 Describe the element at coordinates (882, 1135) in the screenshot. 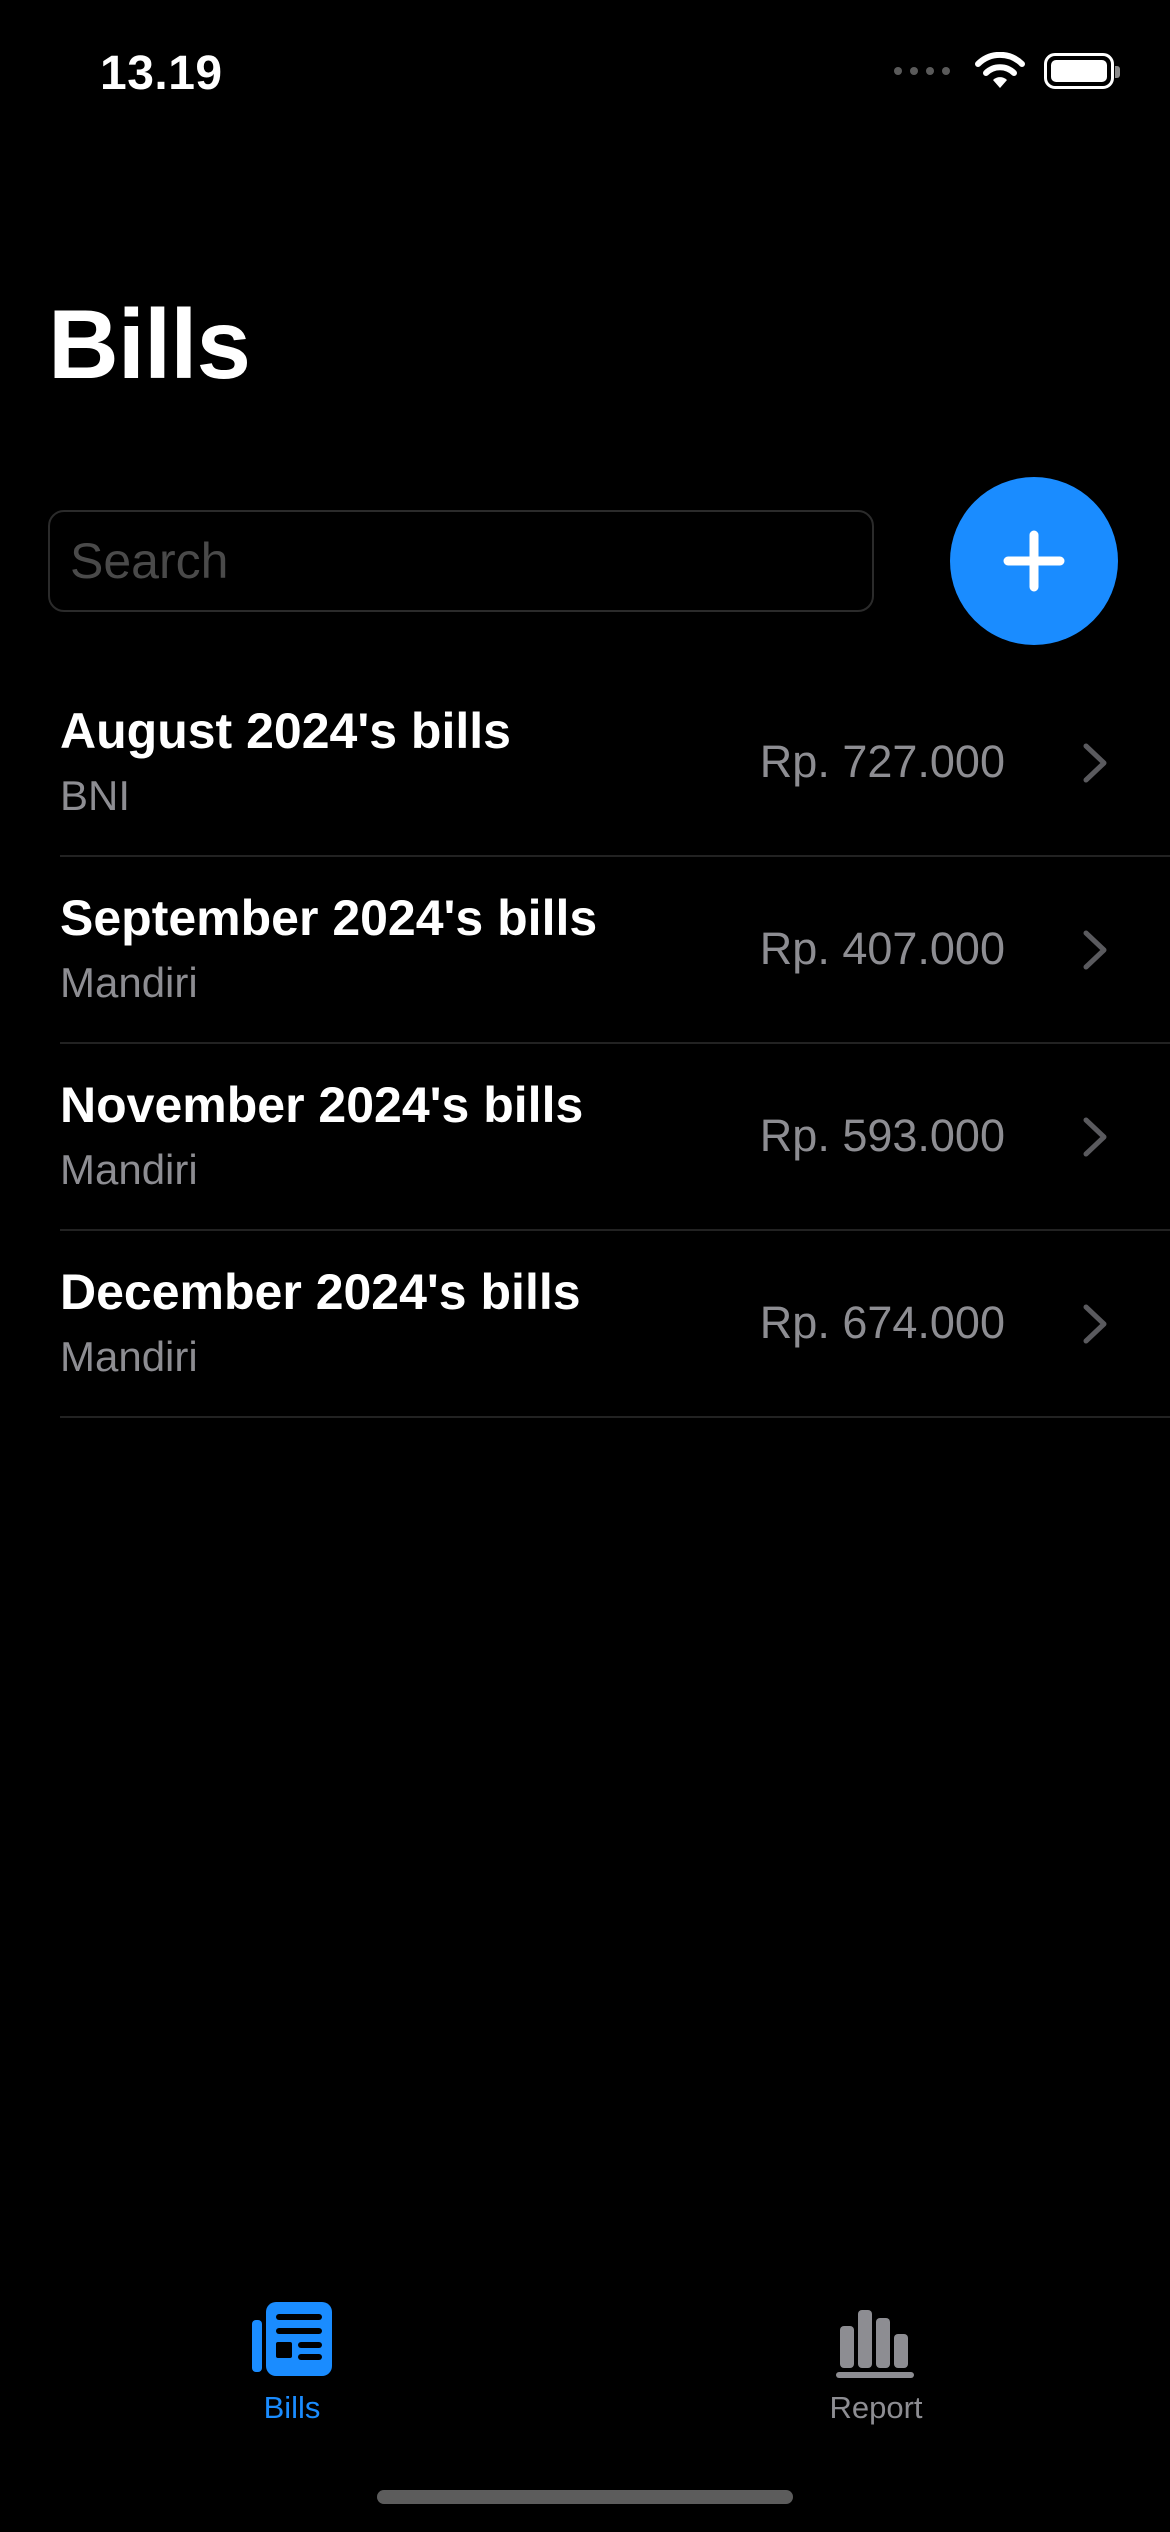

I see `bill-amount: Rp. 593.000` at that location.